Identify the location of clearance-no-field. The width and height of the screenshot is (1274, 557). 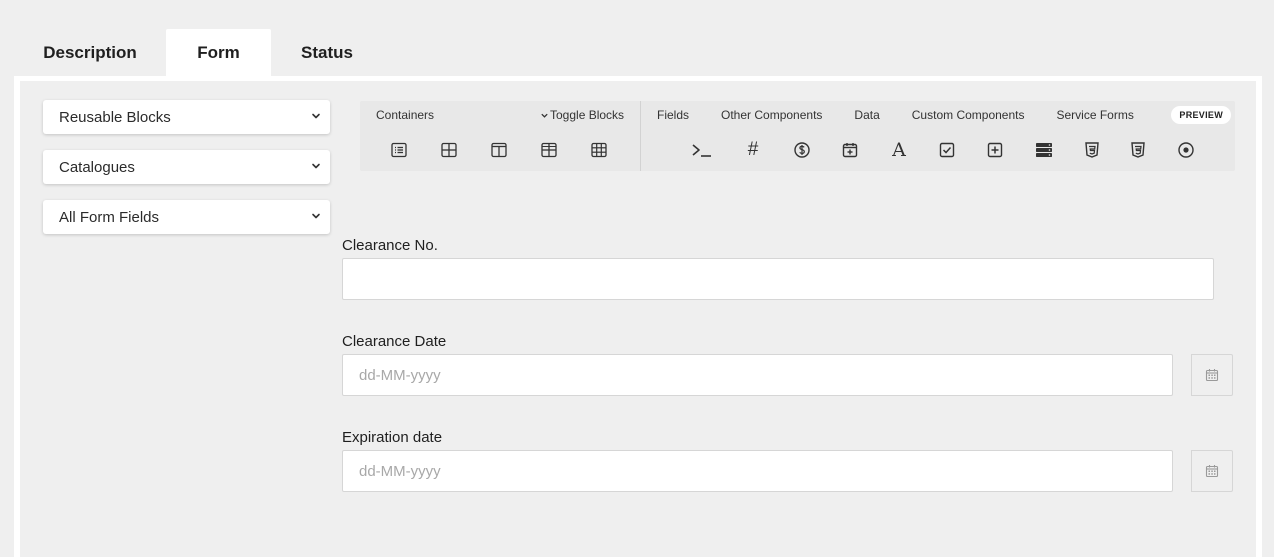
(778, 279).